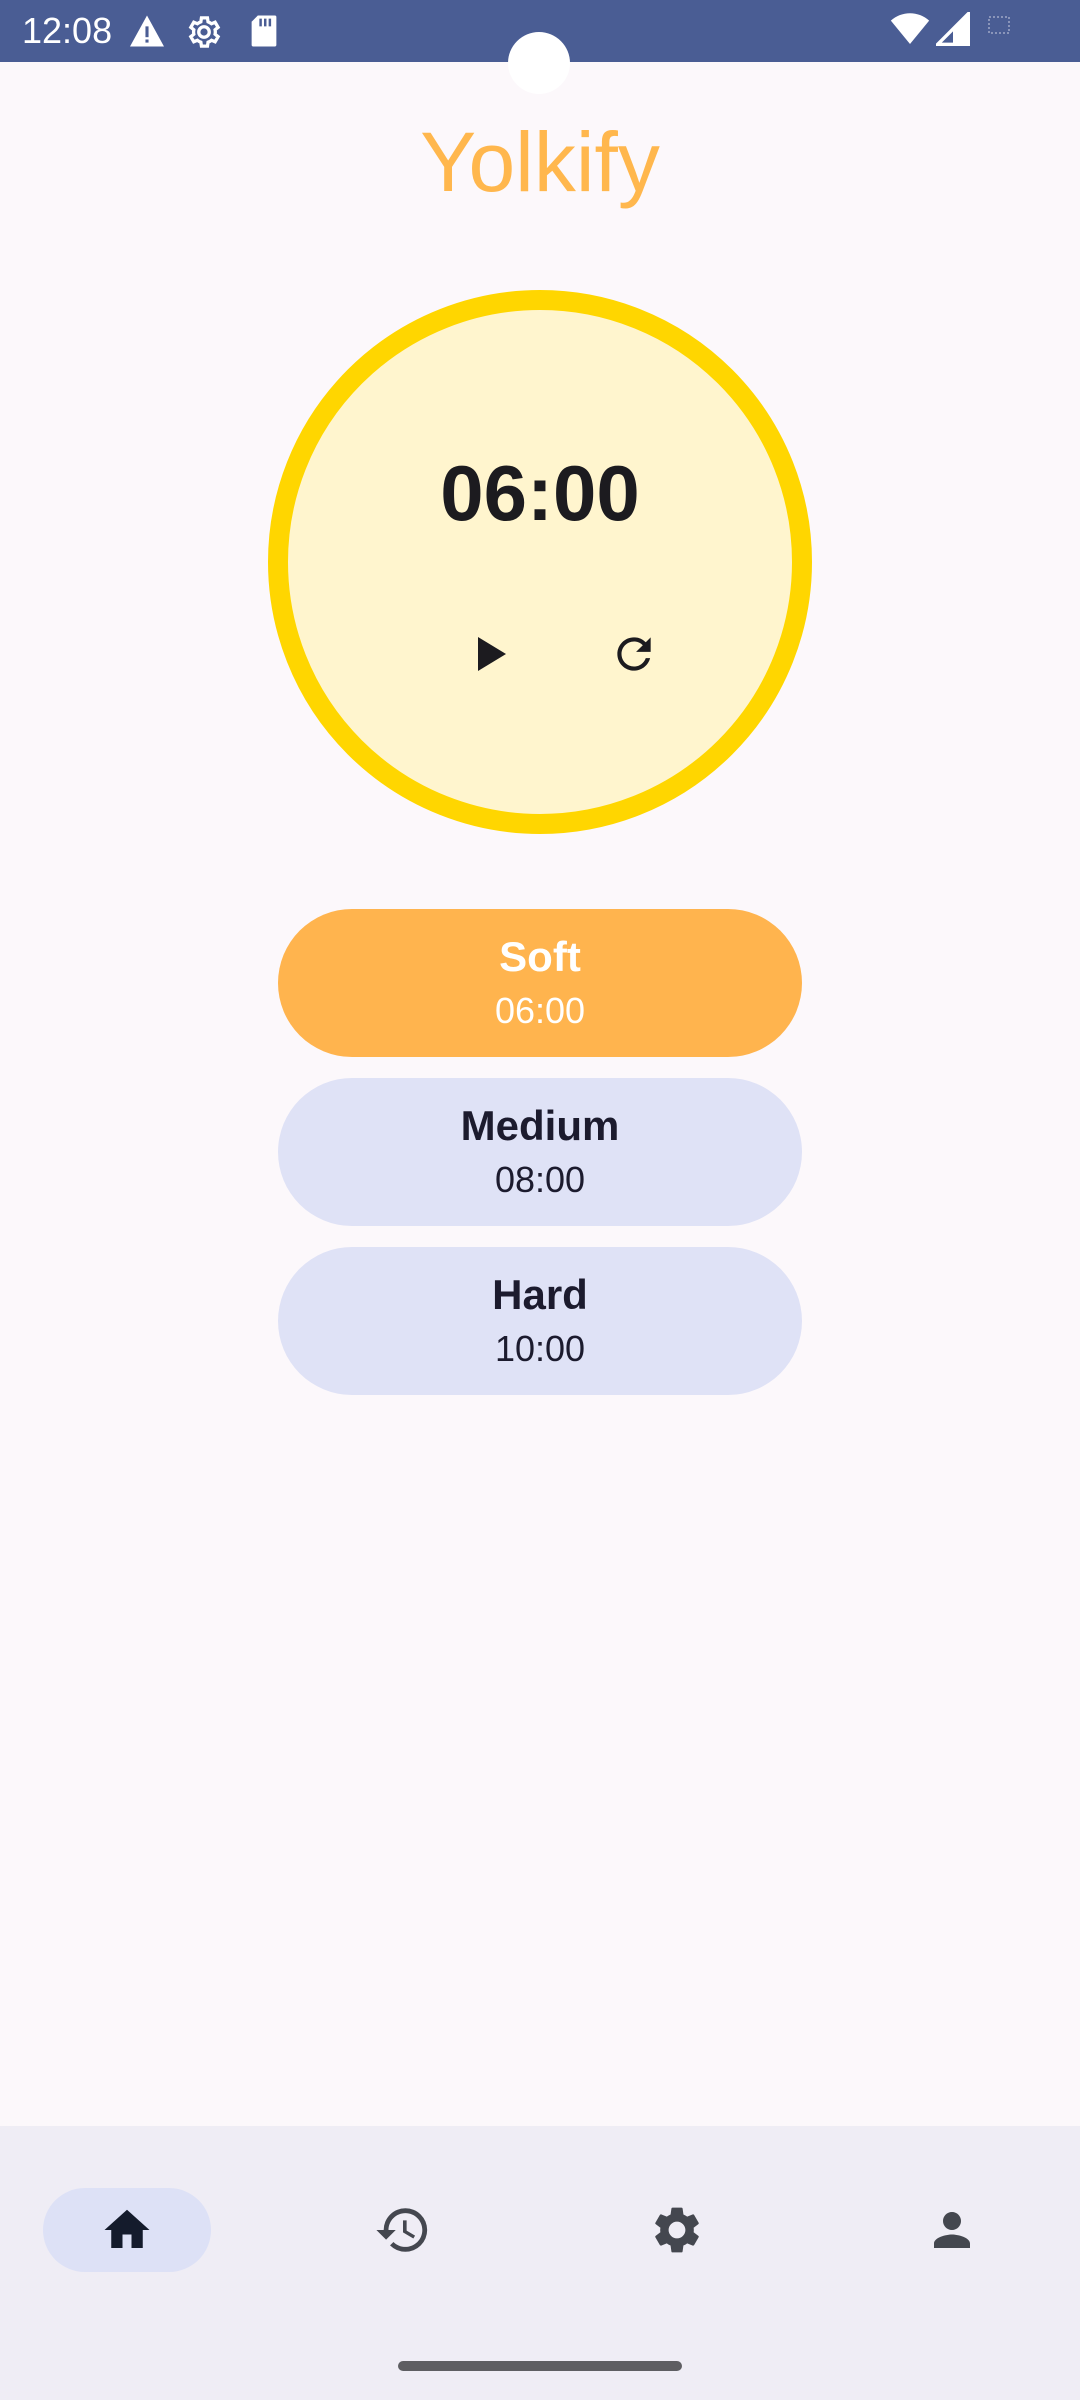 This screenshot has width=1080, height=2400. I want to click on reset-icon, so click(634, 654).